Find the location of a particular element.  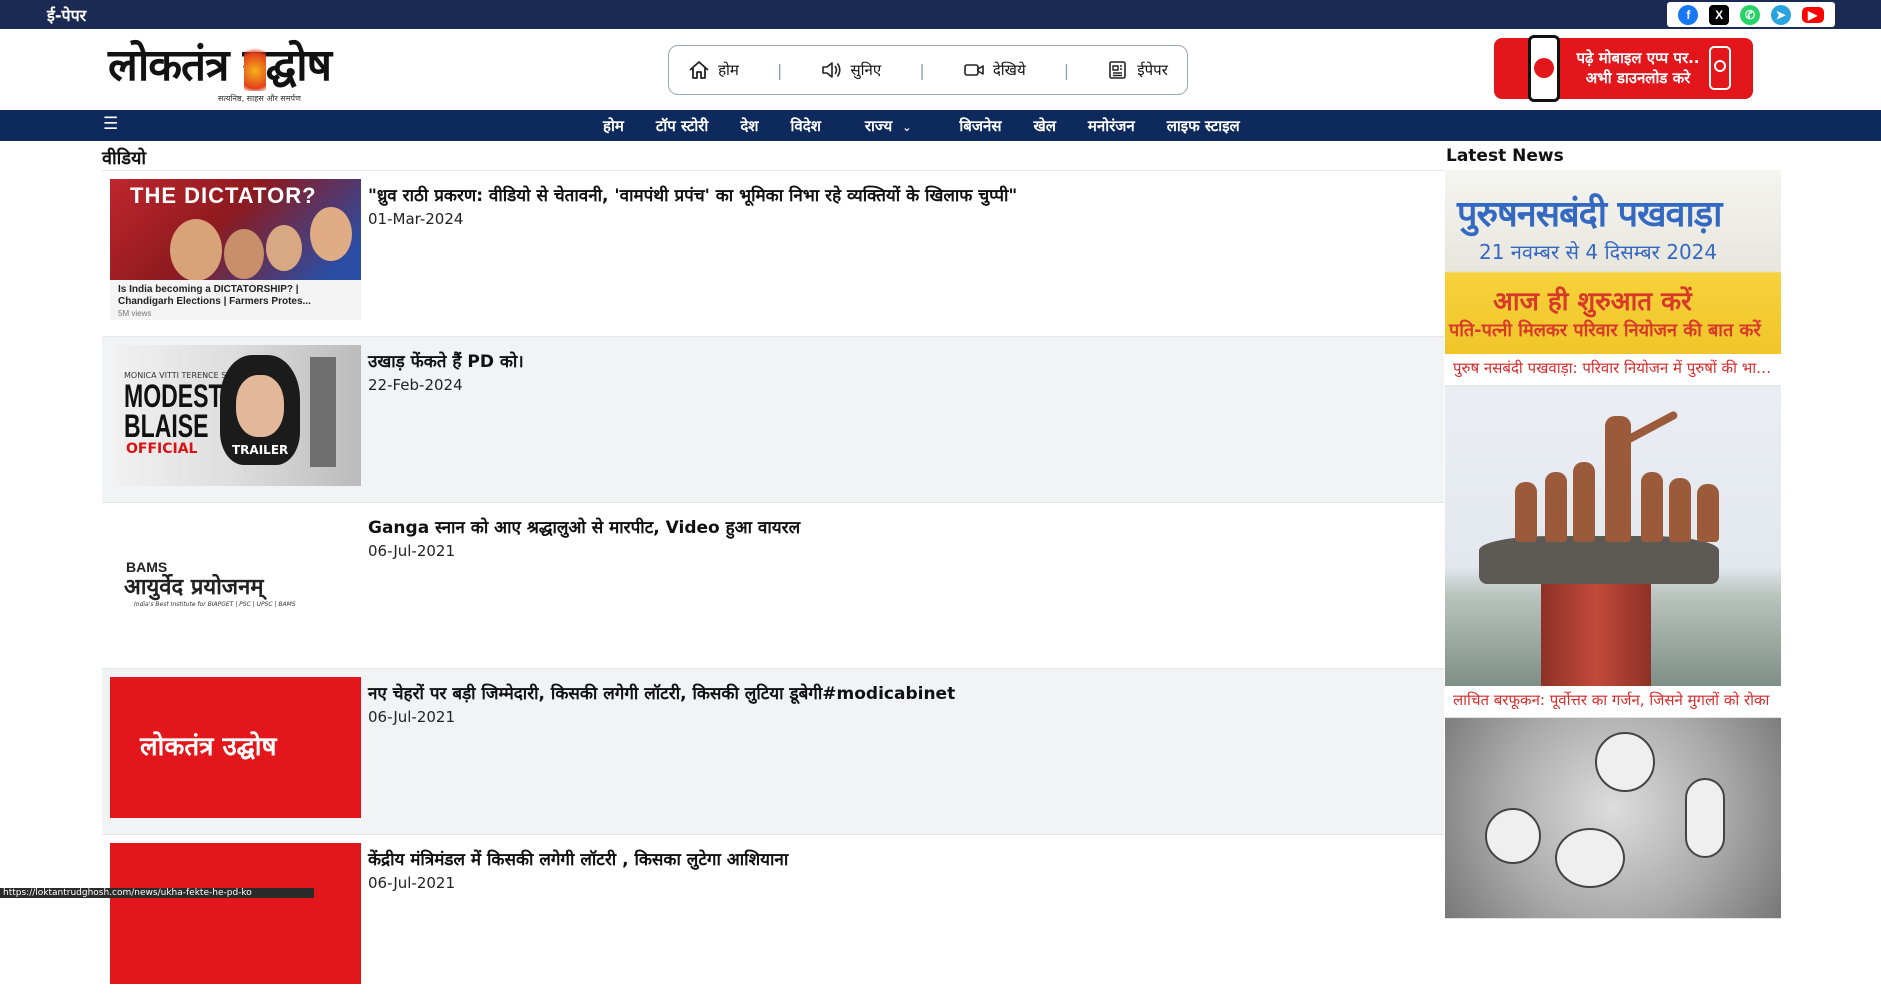

image-text-dates: 21 नवम्बर से 4 दिसम्बर 2024 is located at coordinates (1598, 252).